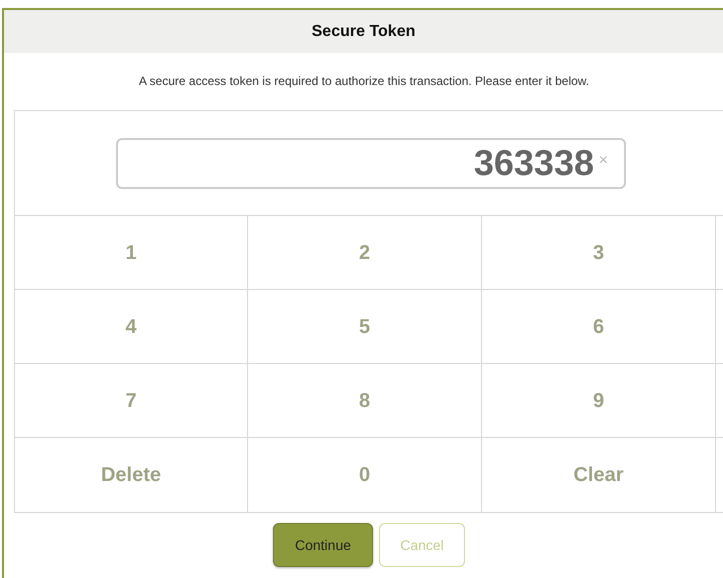 The image size is (723, 578). Describe the element at coordinates (599, 253) in the screenshot. I see `keypad-key: 3` at that location.